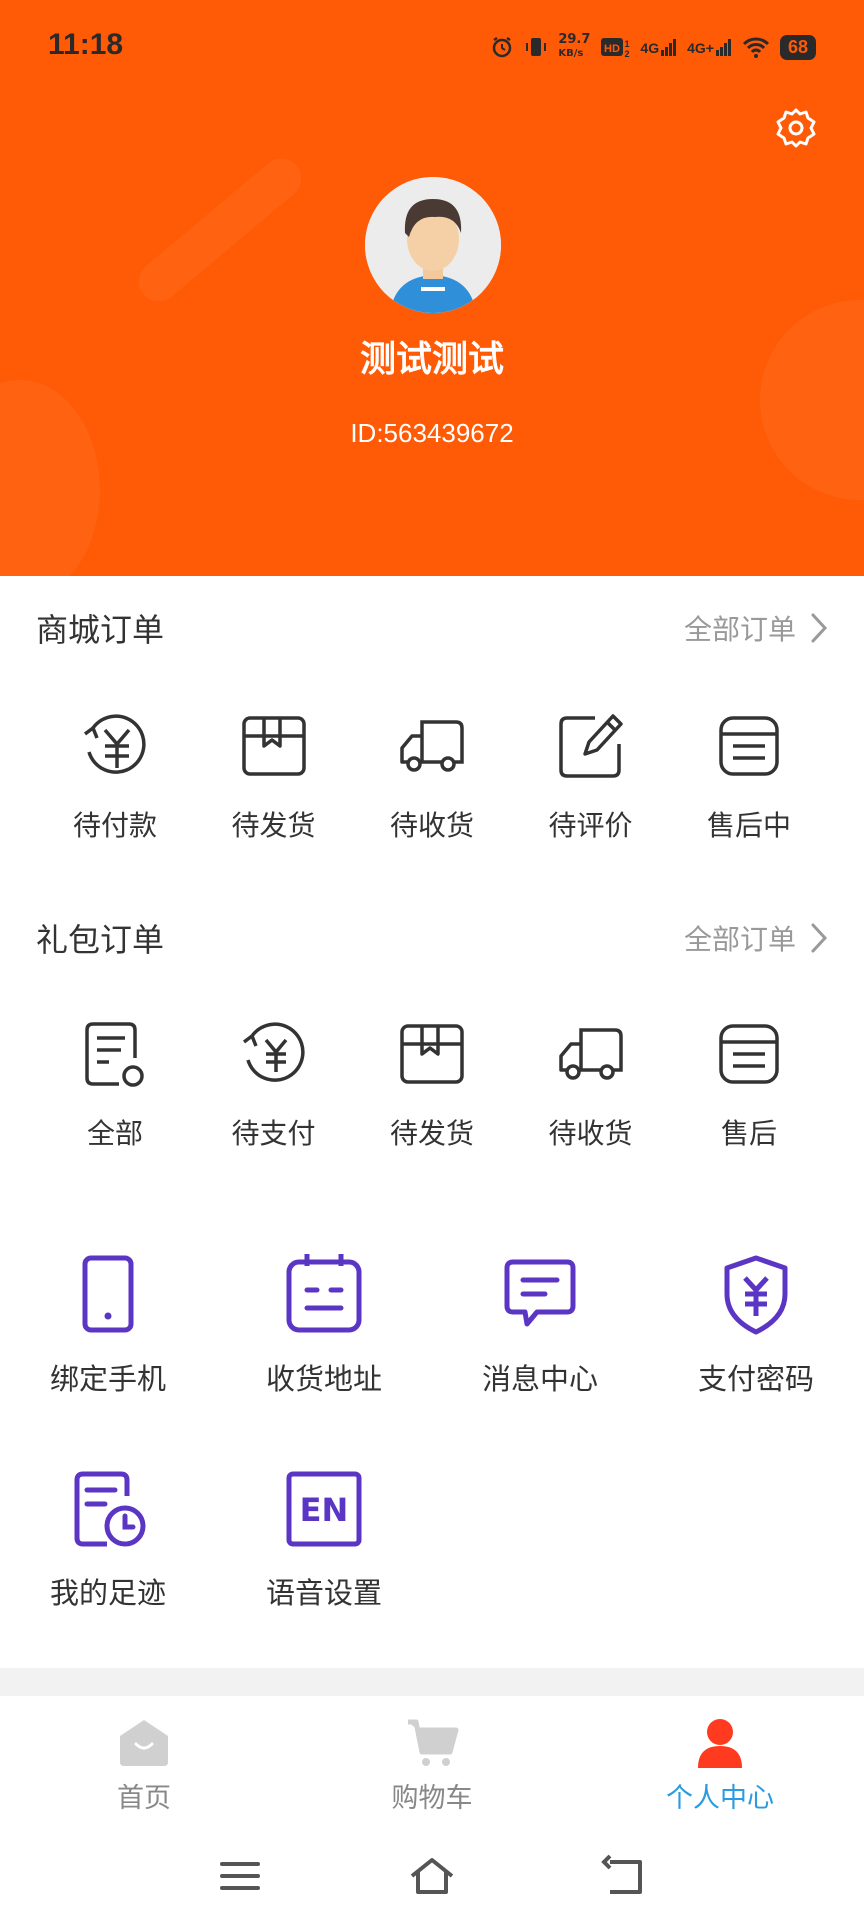  Describe the element at coordinates (107, 1379) in the screenshot. I see `tool-label: 绑定手机` at that location.